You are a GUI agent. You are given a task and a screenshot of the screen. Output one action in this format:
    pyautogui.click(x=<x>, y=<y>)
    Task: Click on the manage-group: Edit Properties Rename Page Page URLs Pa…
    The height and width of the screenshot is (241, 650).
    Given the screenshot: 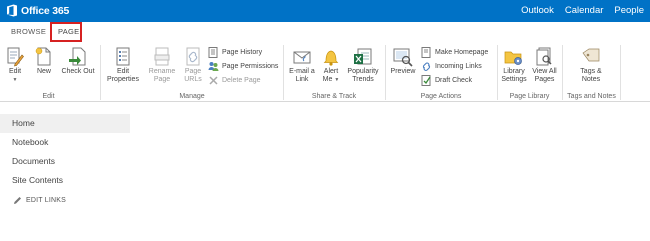 What is the action you would take?
    pyautogui.click(x=192, y=72)
    